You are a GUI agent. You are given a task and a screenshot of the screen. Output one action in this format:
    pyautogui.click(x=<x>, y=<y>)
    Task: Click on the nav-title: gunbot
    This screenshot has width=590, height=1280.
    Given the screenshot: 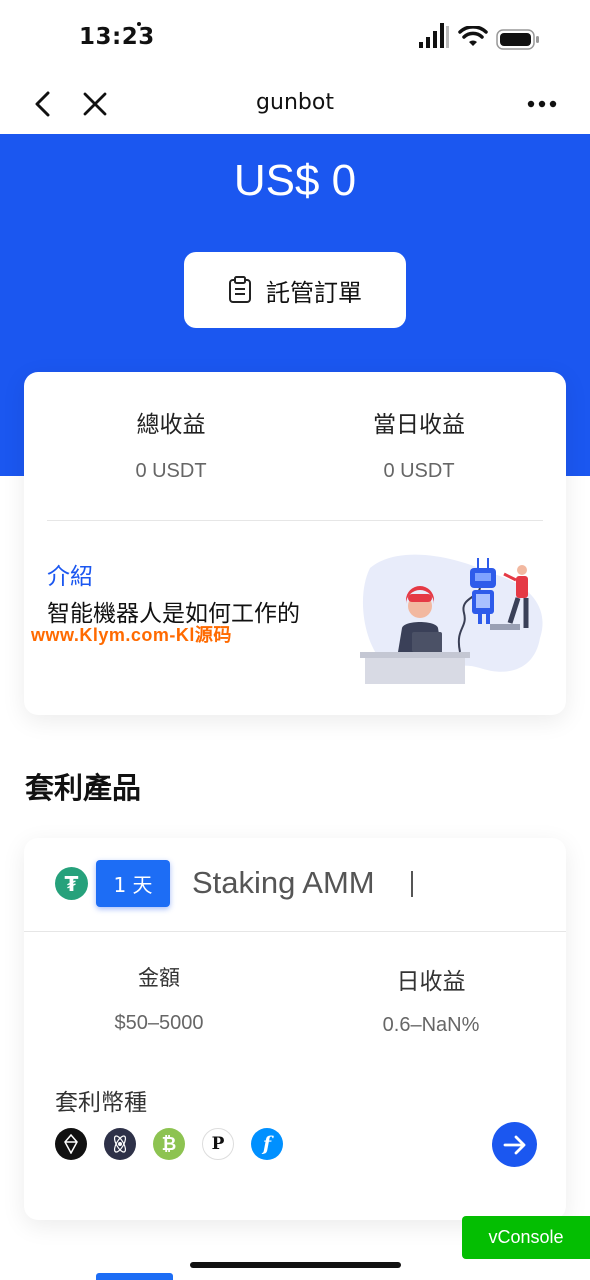 What is the action you would take?
    pyautogui.click(x=295, y=102)
    